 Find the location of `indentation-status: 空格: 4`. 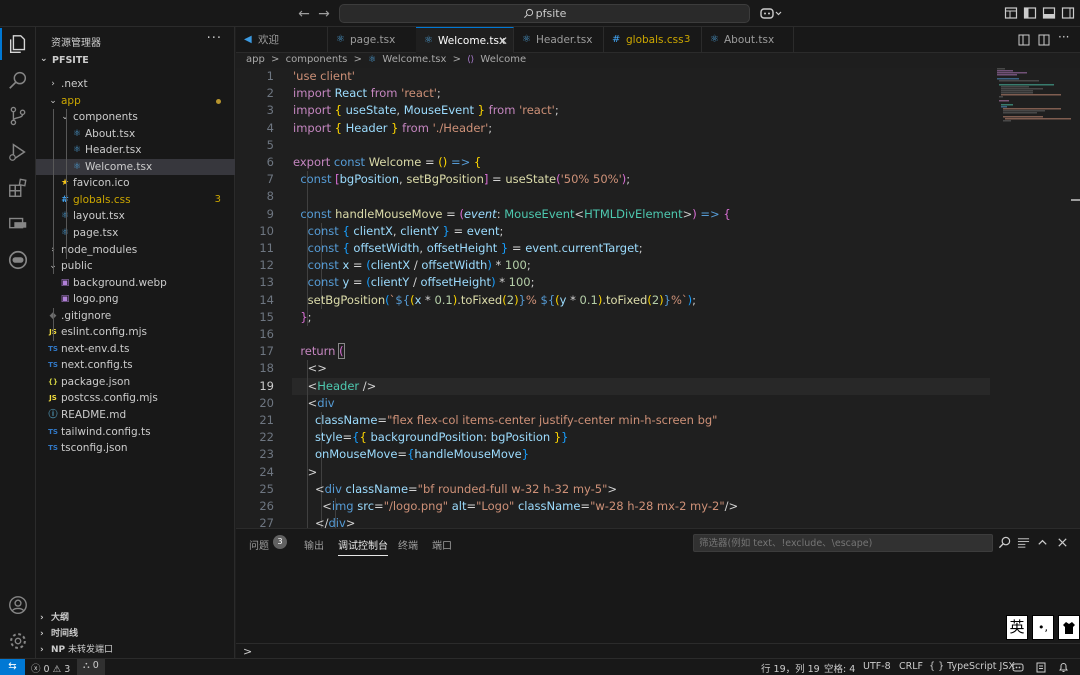

indentation-status: 空格: 4 is located at coordinates (839, 668).